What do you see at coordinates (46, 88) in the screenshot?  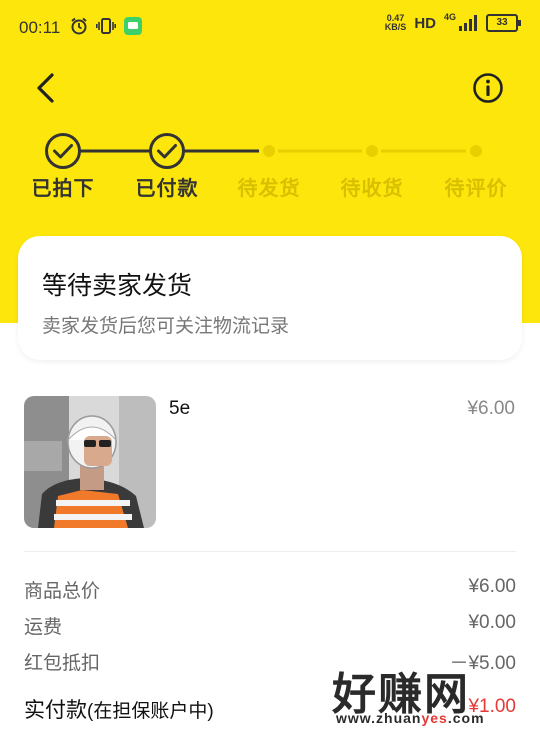 I see `back-arrow-icon` at bounding box center [46, 88].